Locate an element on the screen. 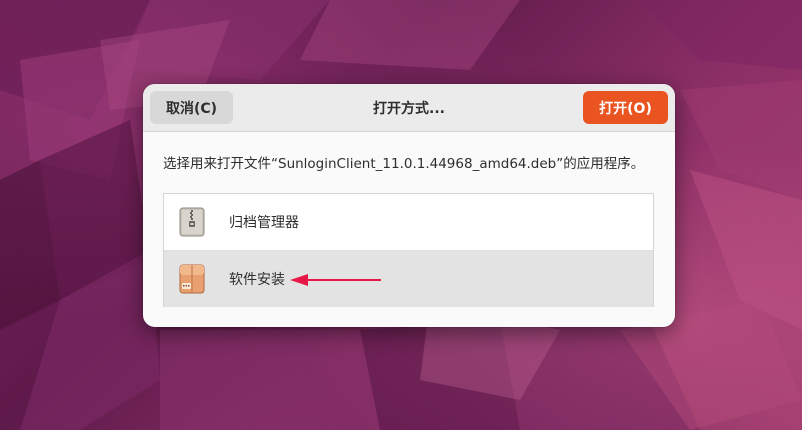 This screenshot has height=430, width=802. open-button: 打开(O) is located at coordinates (625, 107).